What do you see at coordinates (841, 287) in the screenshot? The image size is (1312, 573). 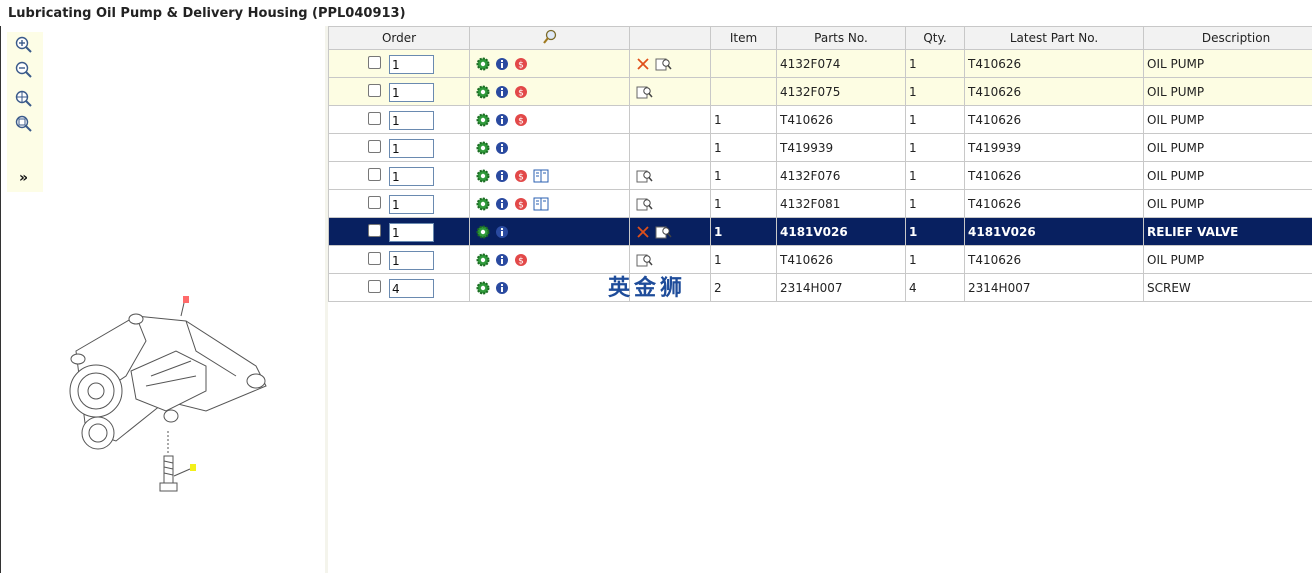 I see `parts-no-cell: 2314H007` at bounding box center [841, 287].